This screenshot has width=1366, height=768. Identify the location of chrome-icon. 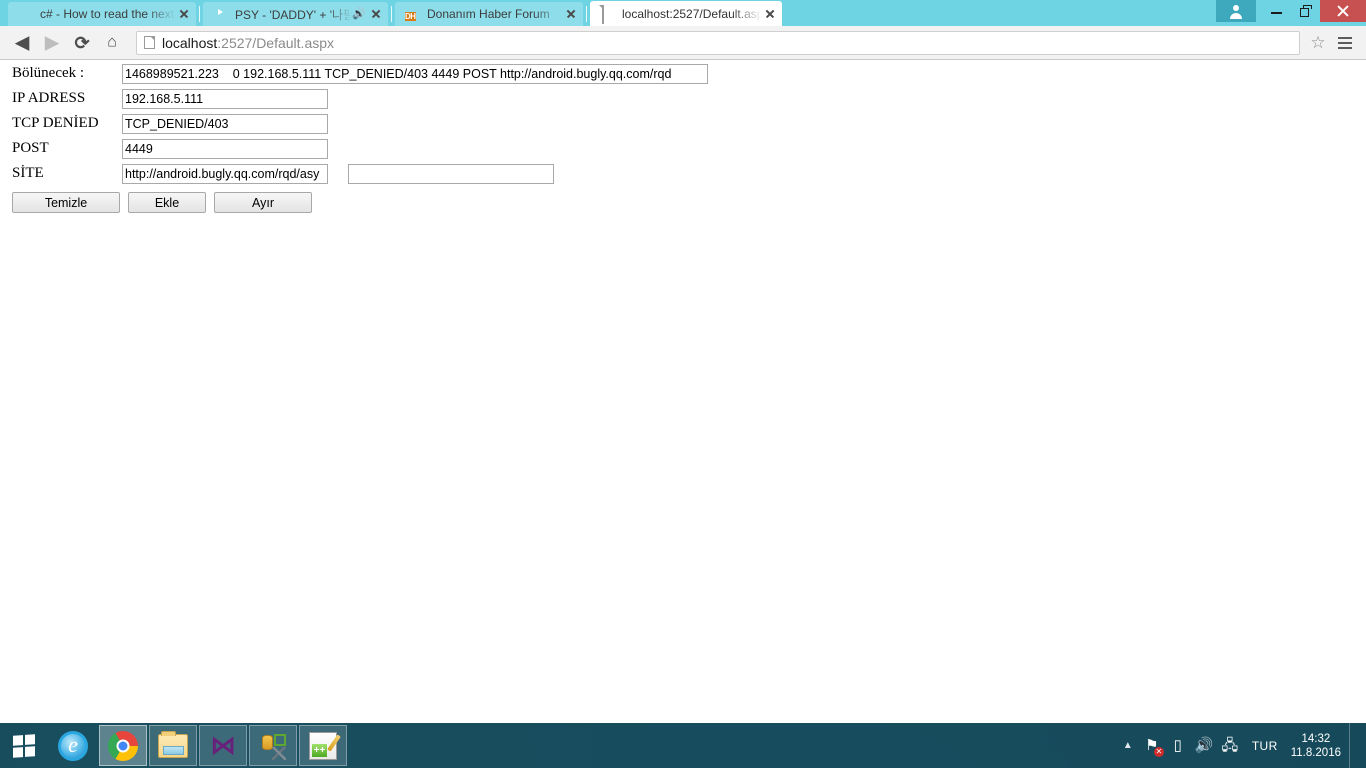
(123, 745).